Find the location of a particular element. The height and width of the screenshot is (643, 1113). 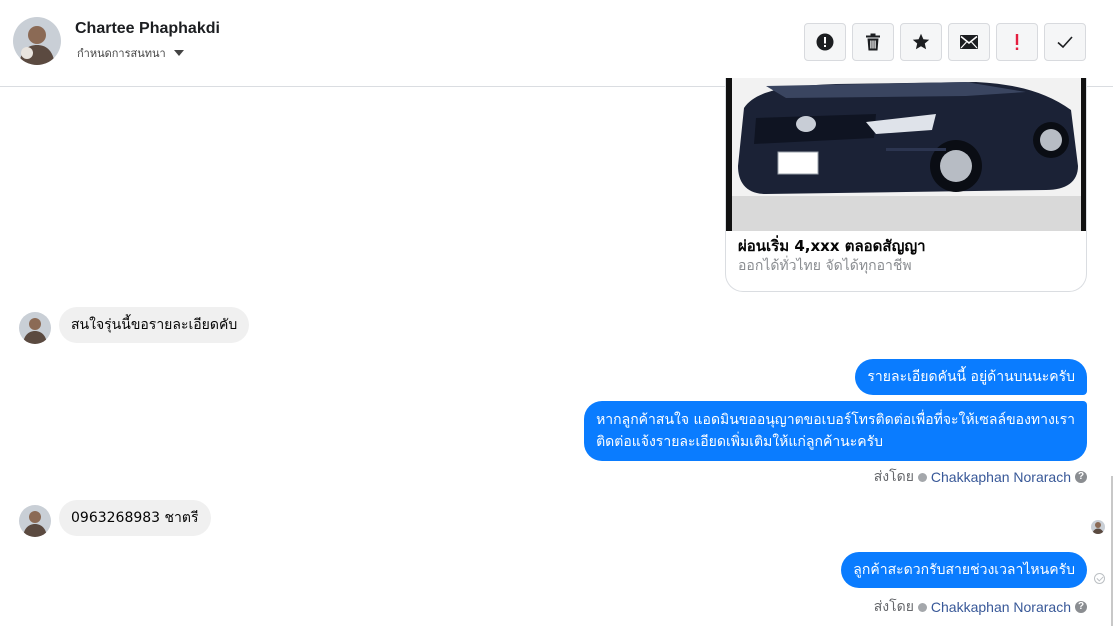

mail-icon is located at coordinates (969, 42).